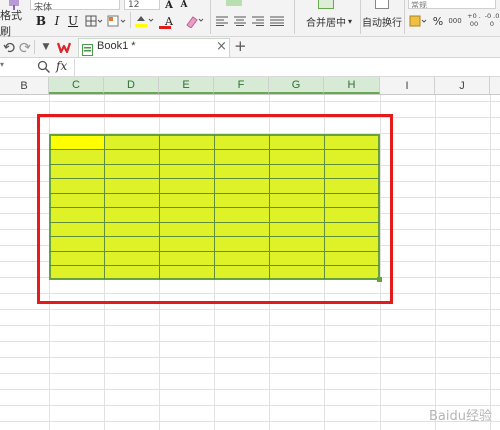 The width and height of the screenshot is (500, 430). Describe the element at coordinates (222, 21) in the screenshot. I see `align-left-icon` at that location.